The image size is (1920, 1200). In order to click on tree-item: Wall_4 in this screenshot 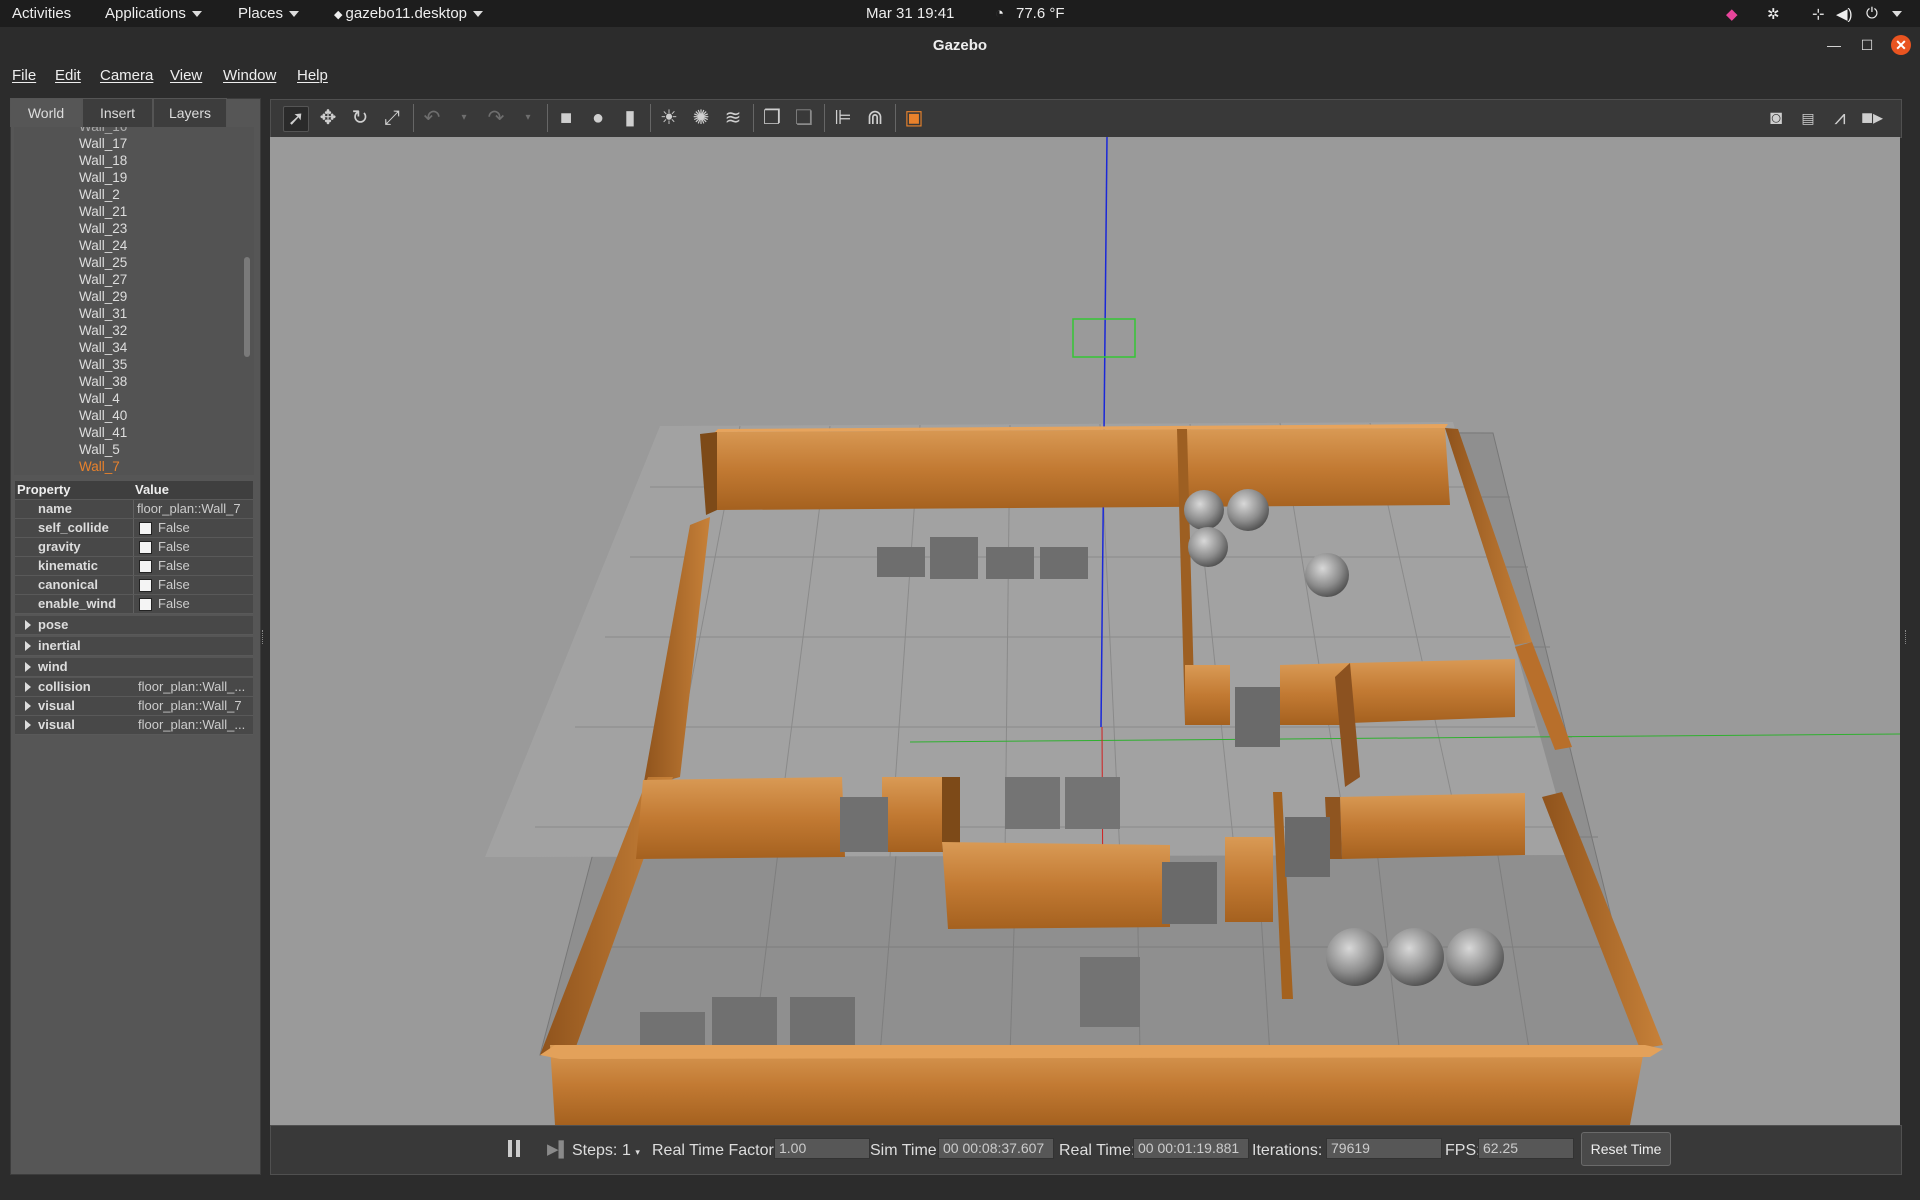, I will do `click(99, 398)`.